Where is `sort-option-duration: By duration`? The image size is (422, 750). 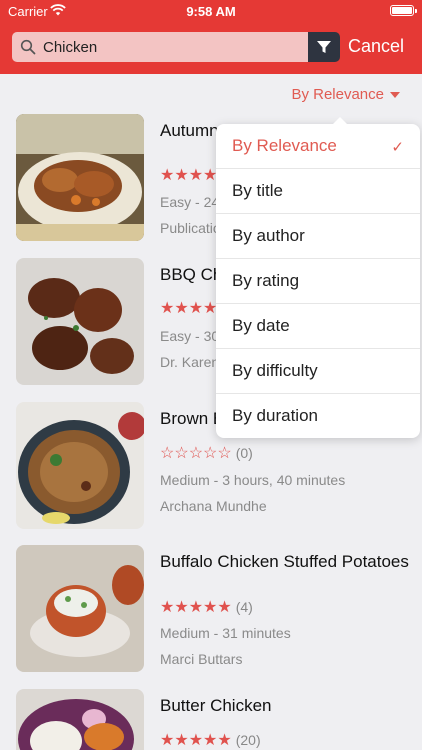
sort-option-duration: By duration is located at coordinates (318, 416).